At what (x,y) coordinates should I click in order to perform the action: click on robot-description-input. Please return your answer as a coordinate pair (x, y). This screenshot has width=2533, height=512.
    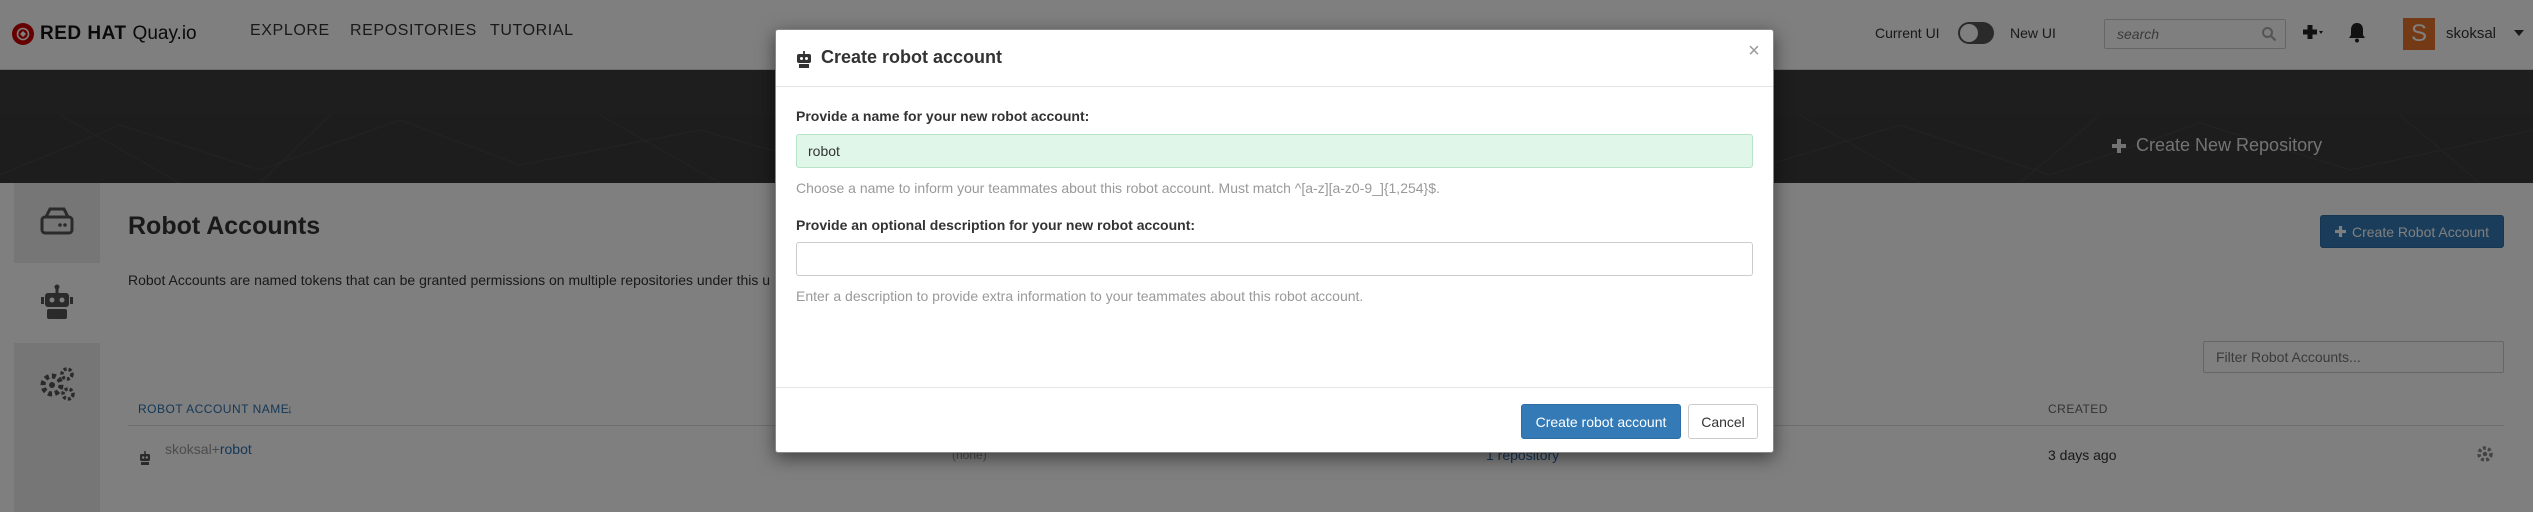
    Looking at the image, I should click on (1274, 259).